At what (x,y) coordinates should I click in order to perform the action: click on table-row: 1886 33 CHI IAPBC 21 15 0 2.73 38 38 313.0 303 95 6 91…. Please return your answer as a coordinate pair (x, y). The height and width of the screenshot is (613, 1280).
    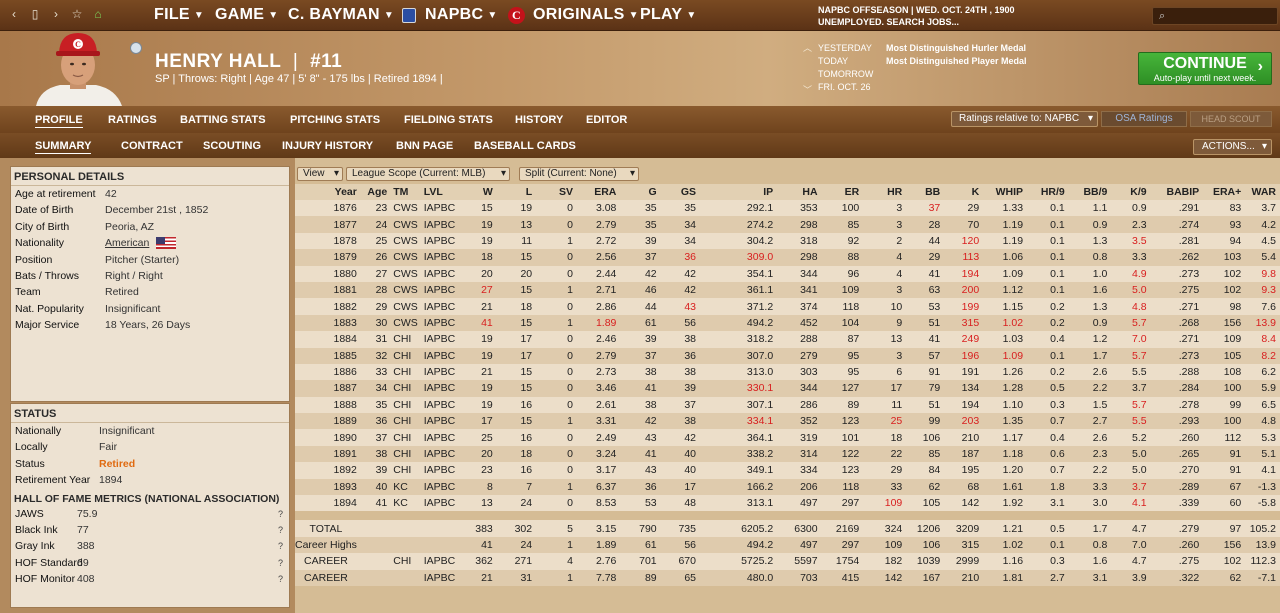
    Looking at the image, I should click on (787, 372).